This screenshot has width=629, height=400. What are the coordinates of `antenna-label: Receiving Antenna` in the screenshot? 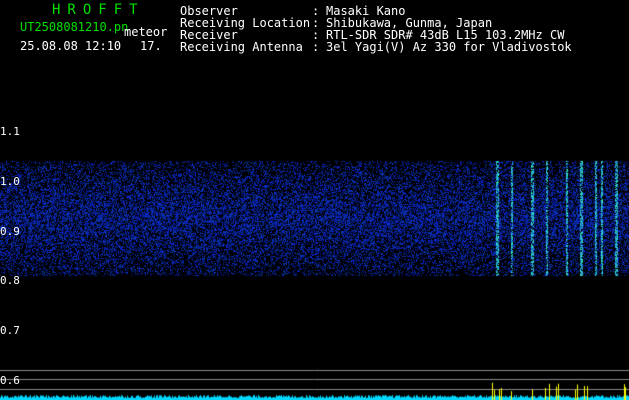 It's located at (241, 47).